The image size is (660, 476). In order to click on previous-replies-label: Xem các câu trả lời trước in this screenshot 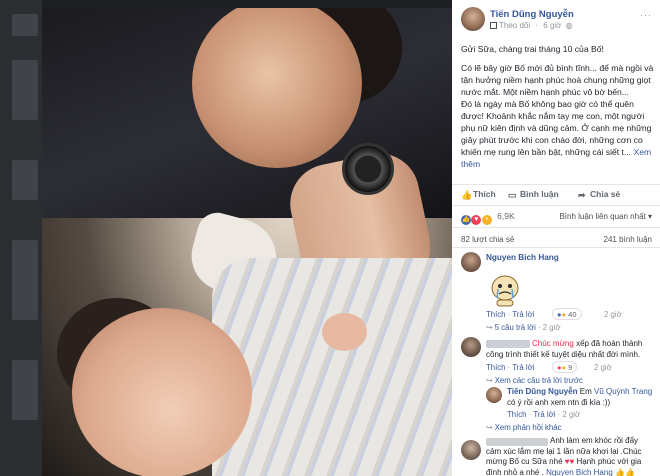, I will do `click(538, 380)`.